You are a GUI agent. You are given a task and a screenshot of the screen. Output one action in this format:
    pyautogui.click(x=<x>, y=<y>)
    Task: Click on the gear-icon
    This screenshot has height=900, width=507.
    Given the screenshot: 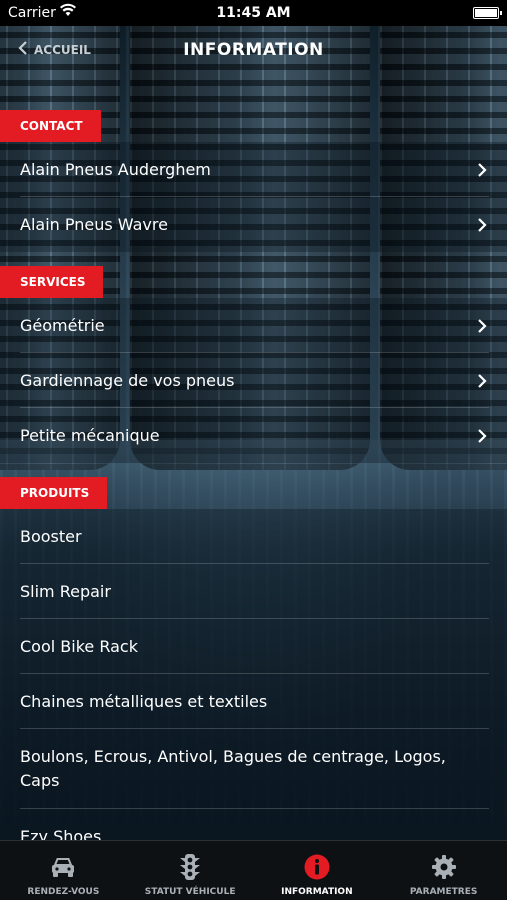 What is the action you would take?
    pyautogui.click(x=444, y=867)
    